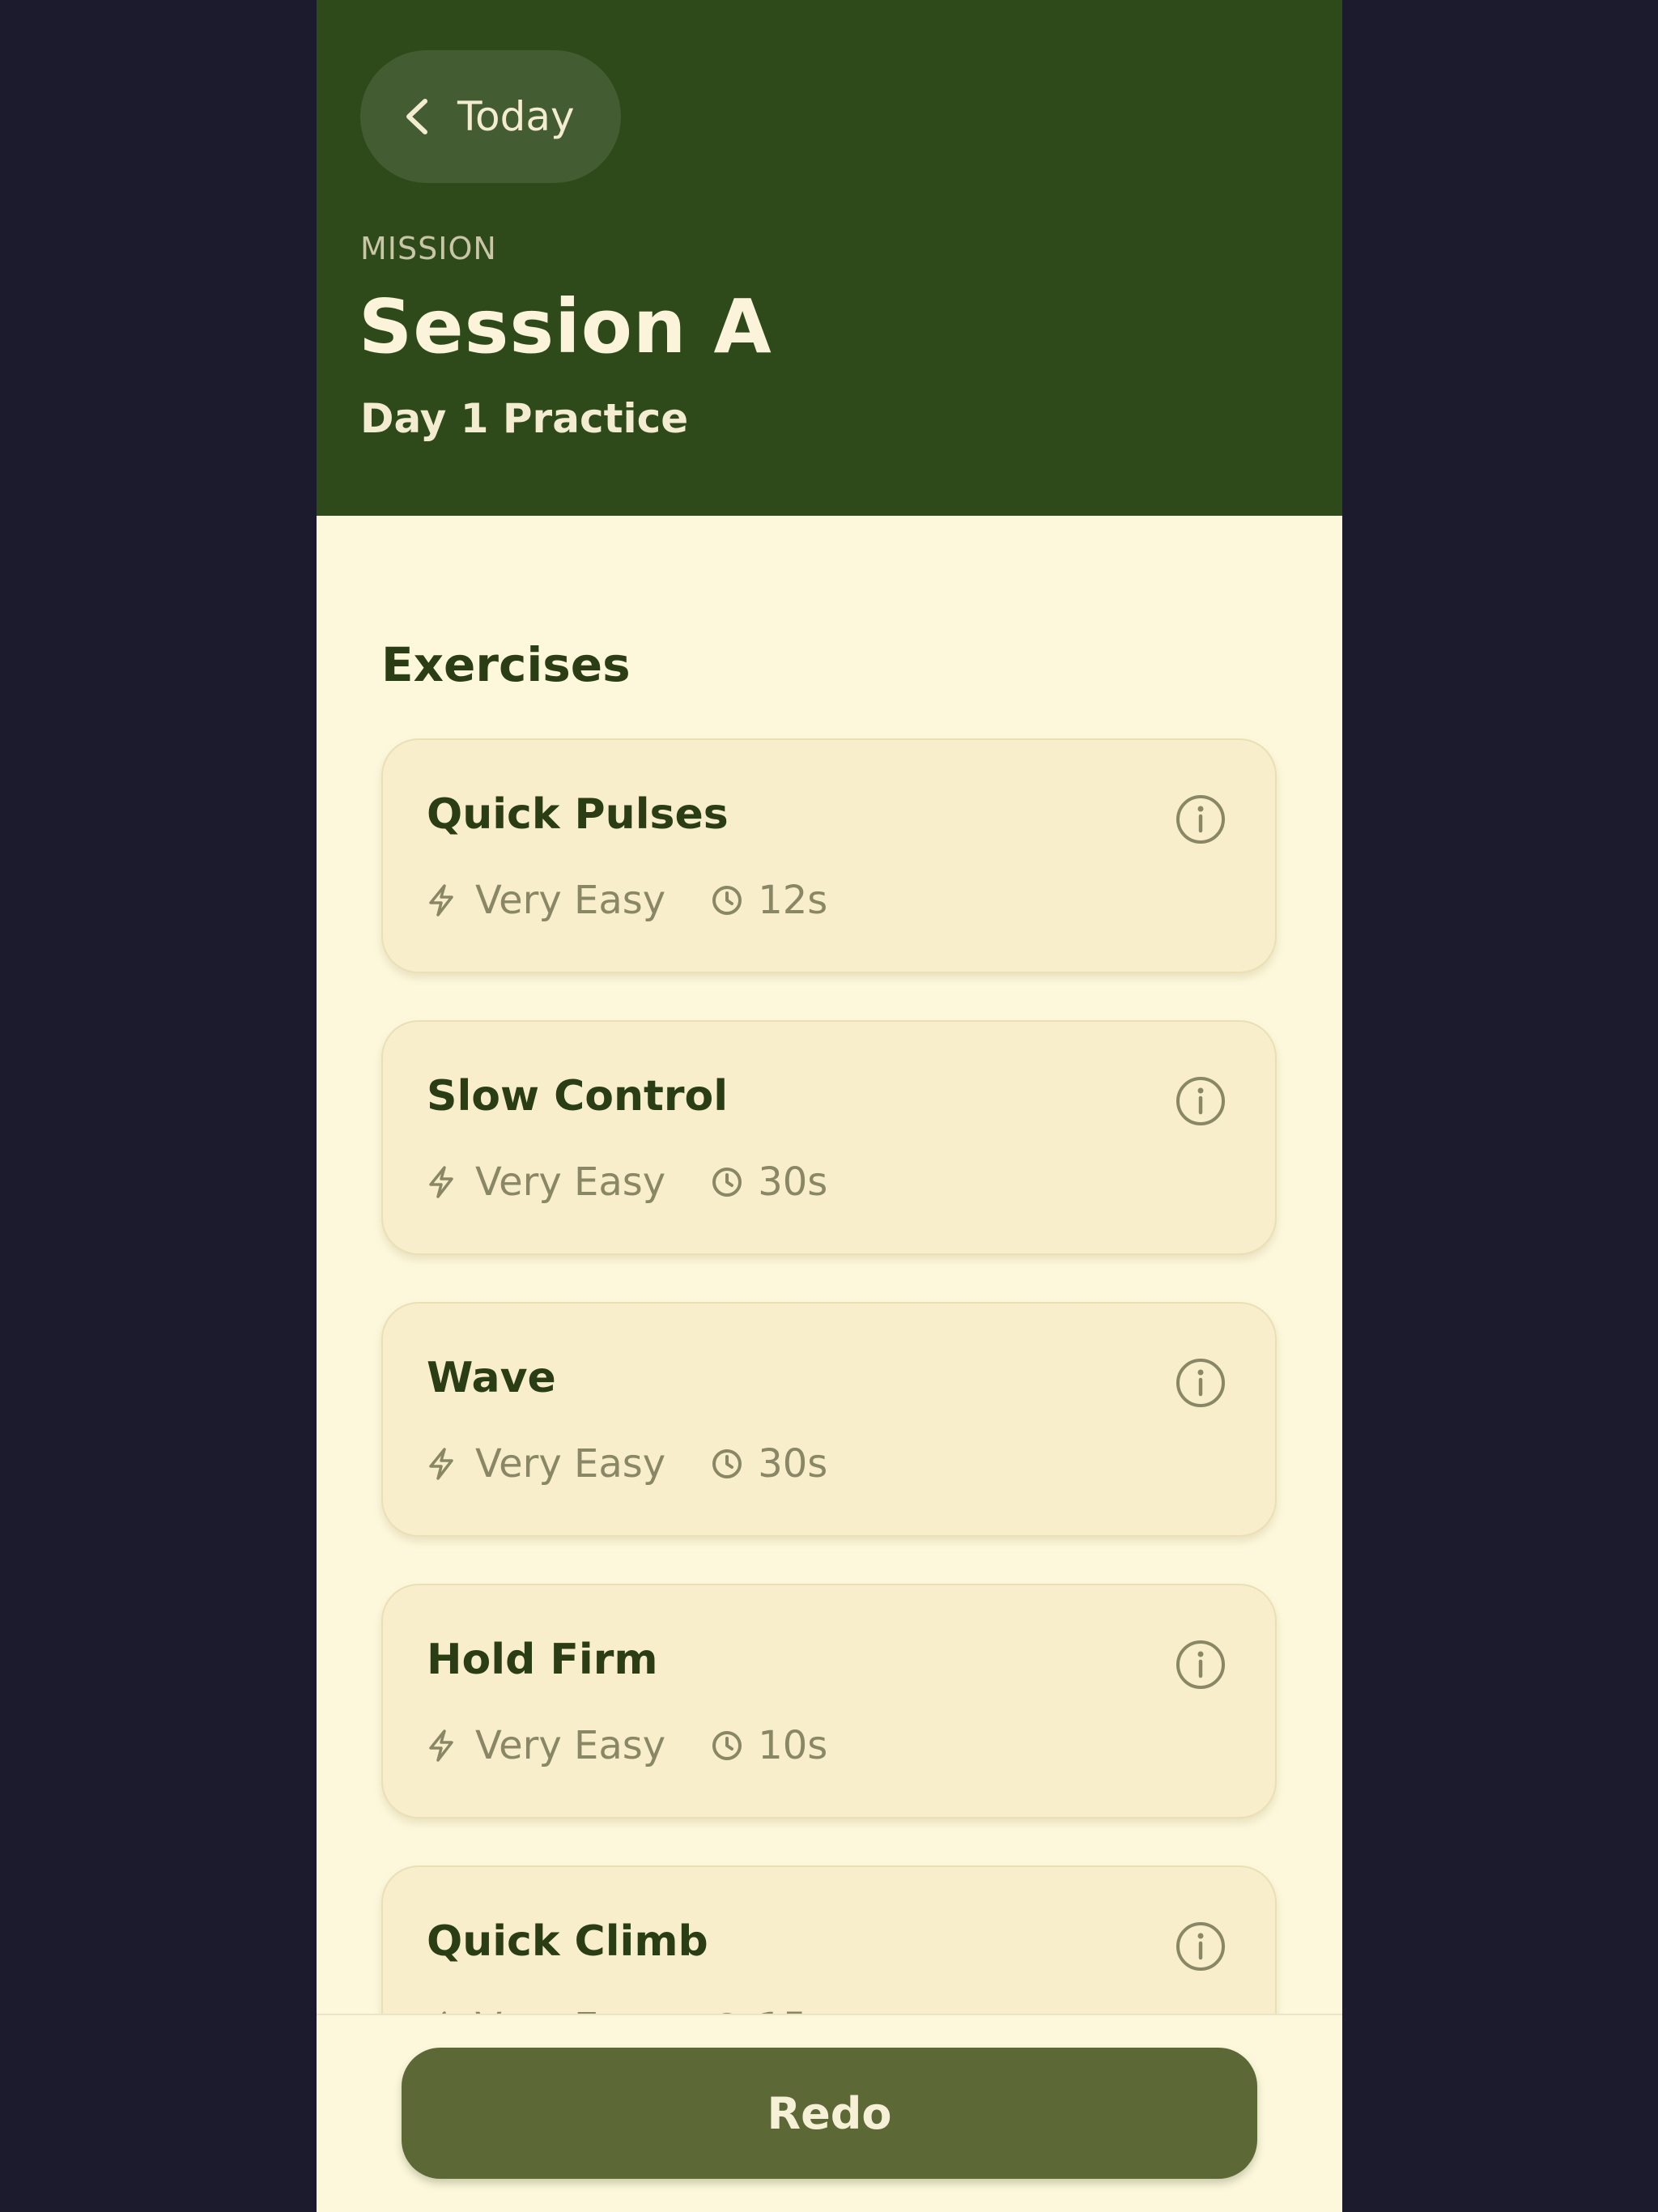 The height and width of the screenshot is (2212, 1658). Describe the element at coordinates (829, 258) in the screenshot. I see `mission-header: Today MISSION Session A Day 1 Practice` at that location.